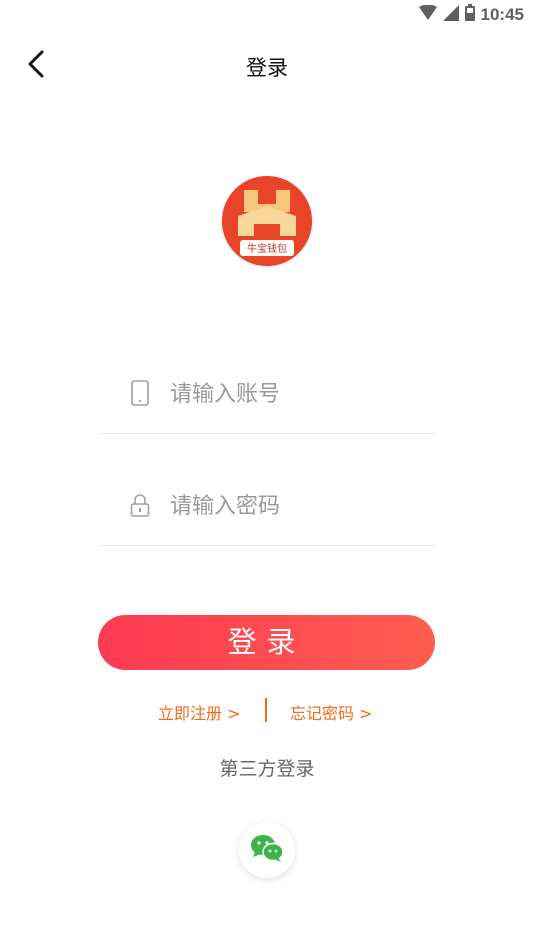 This screenshot has height=950, width=534. I want to click on app-logo: 牛宝钱包, so click(267, 221).